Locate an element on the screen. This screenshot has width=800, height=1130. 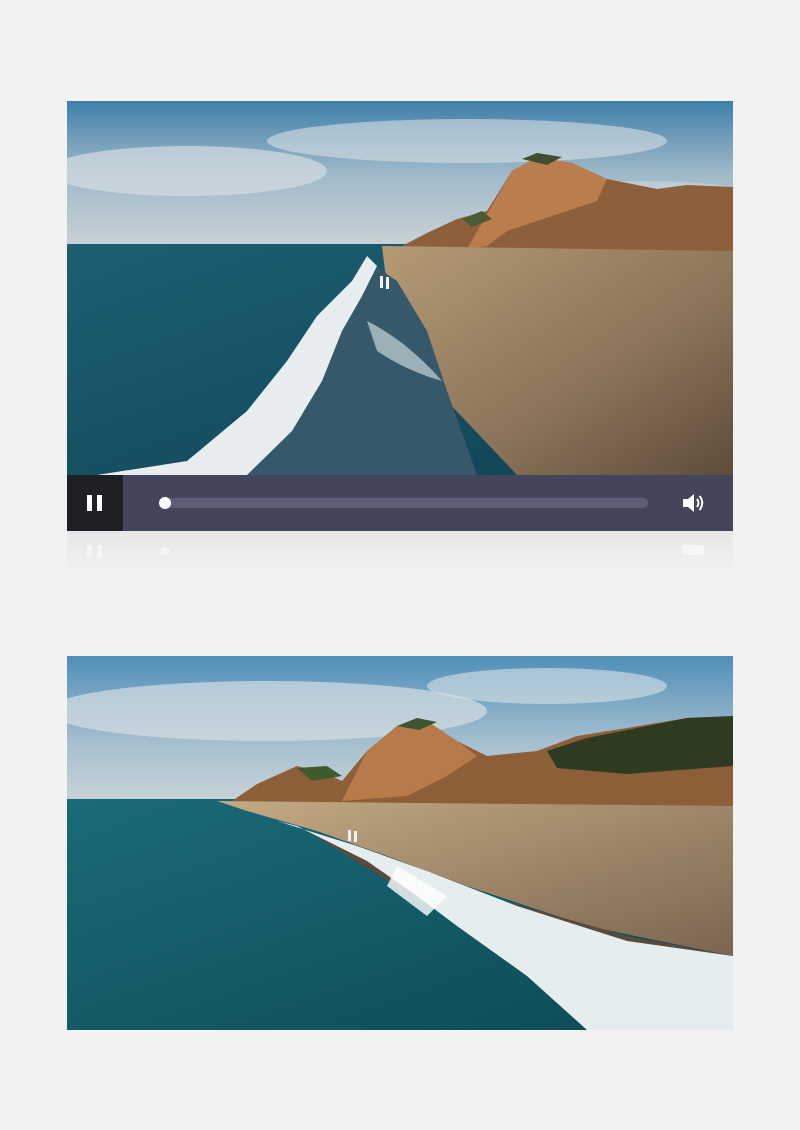
pause-icon-bar is located at coordinates (99, 503).